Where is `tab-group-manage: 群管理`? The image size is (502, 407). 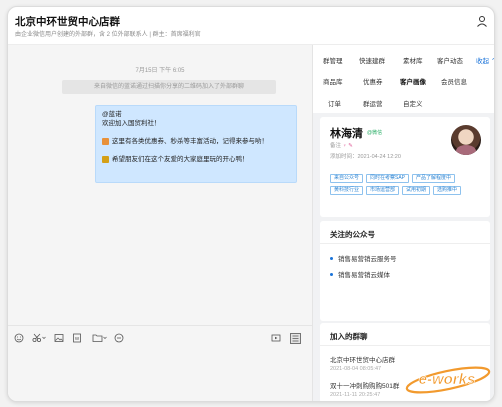 tab-group-manage: 群管理 is located at coordinates (333, 60).